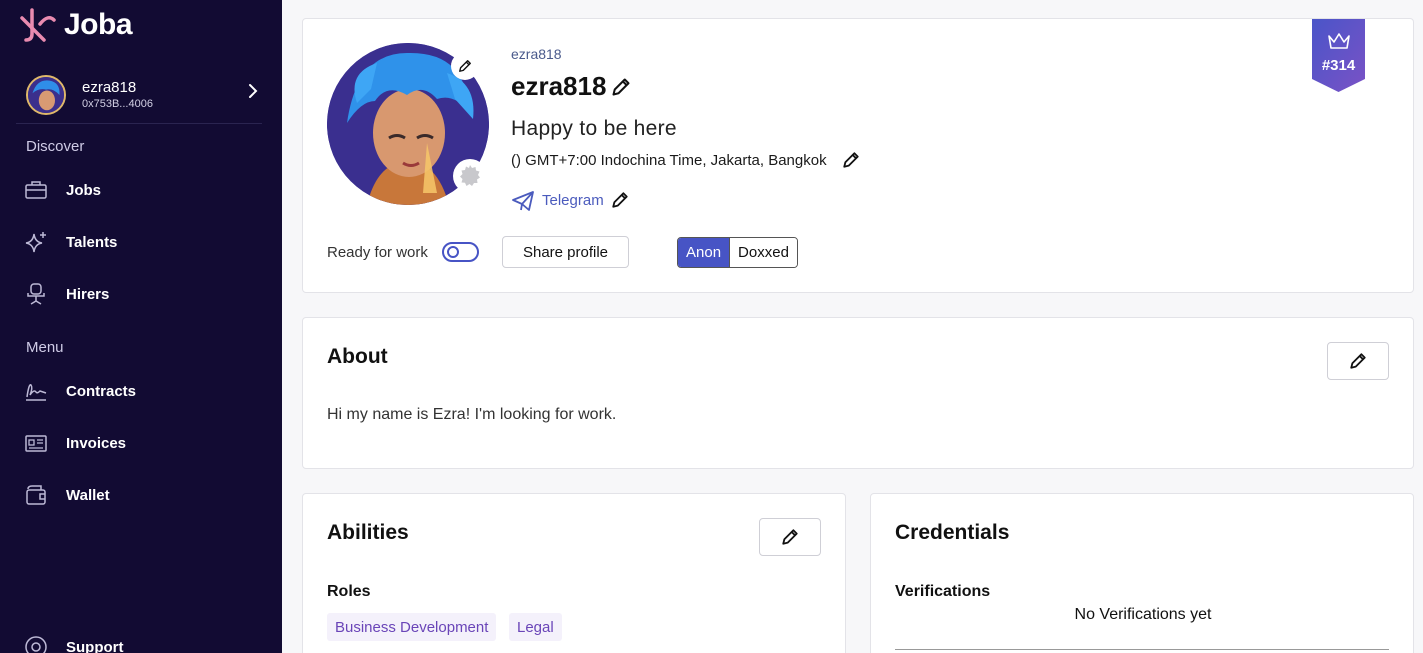 The image size is (1423, 653). What do you see at coordinates (368, 532) in the screenshot?
I see `abilities-title: Abilities` at bounding box center [368, 532].